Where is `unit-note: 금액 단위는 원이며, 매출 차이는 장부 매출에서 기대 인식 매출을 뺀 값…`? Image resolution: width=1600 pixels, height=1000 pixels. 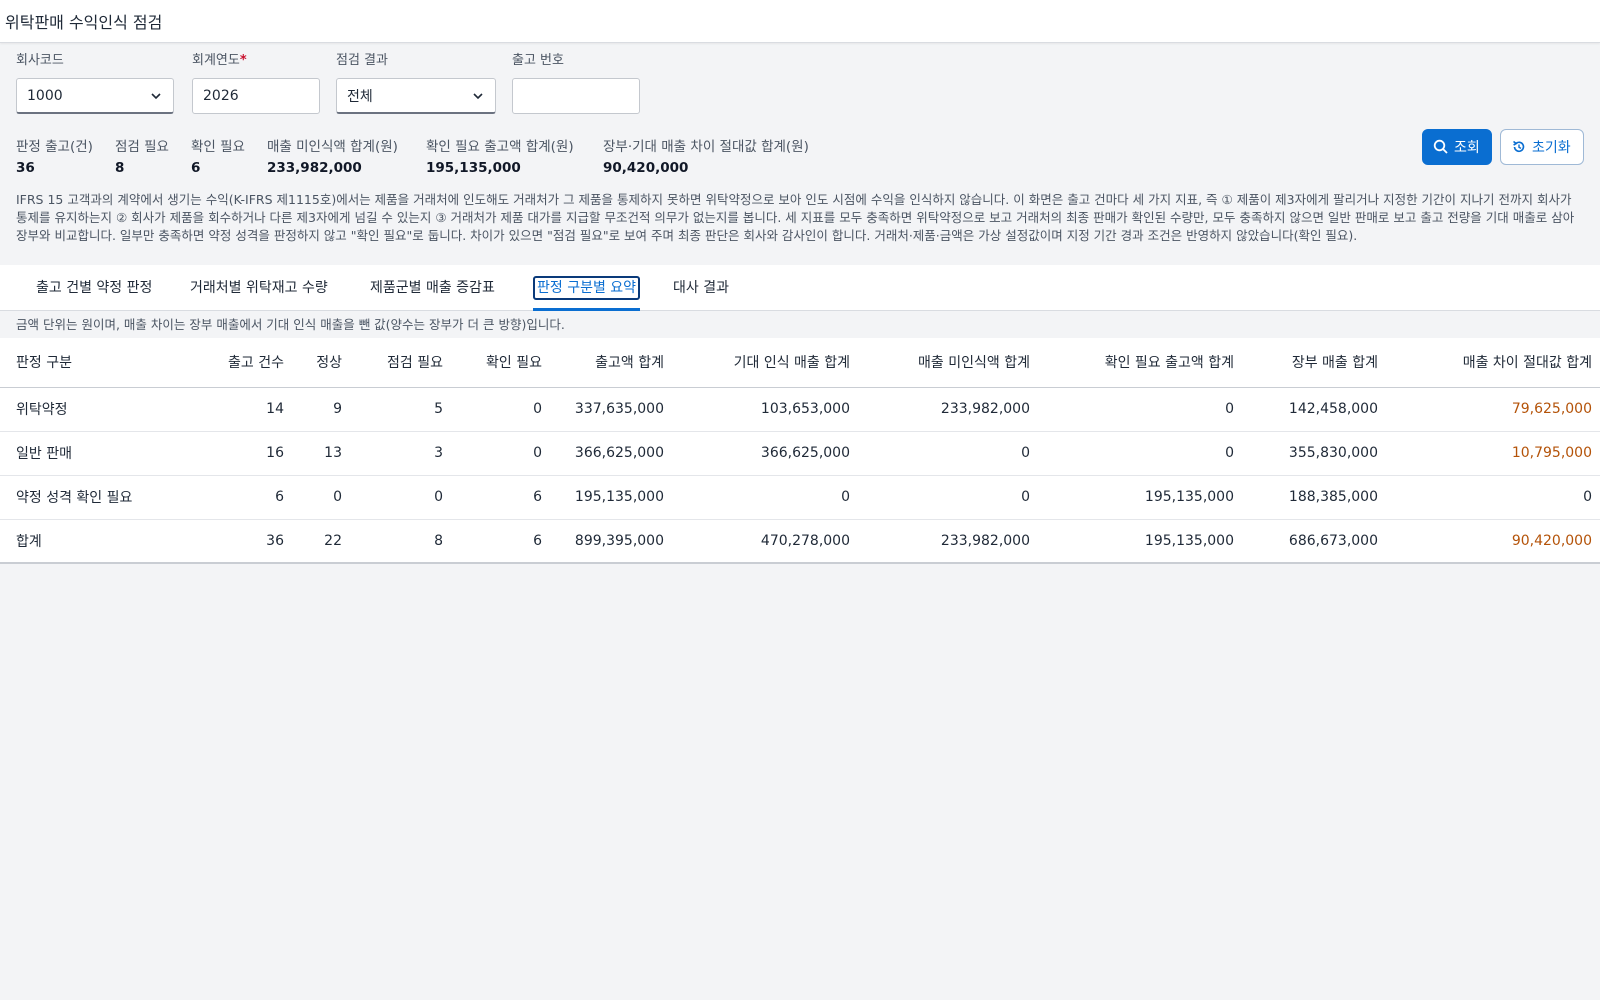 unit-note: 금액 단위는 원이며, 매출 차이는 장부 매출에서 기대 인식 매출을 뺀 값… is located at coordinates (290, 324).